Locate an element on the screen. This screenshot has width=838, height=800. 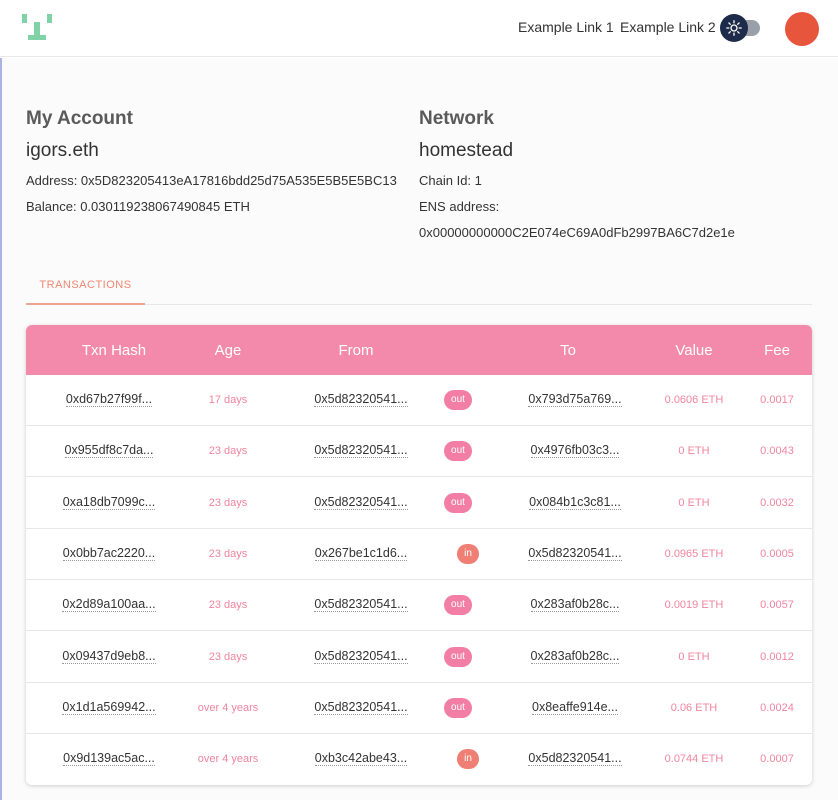
account-balance: Balance: 0.030119238067490845 ETH is located at coordinates (138, 206).